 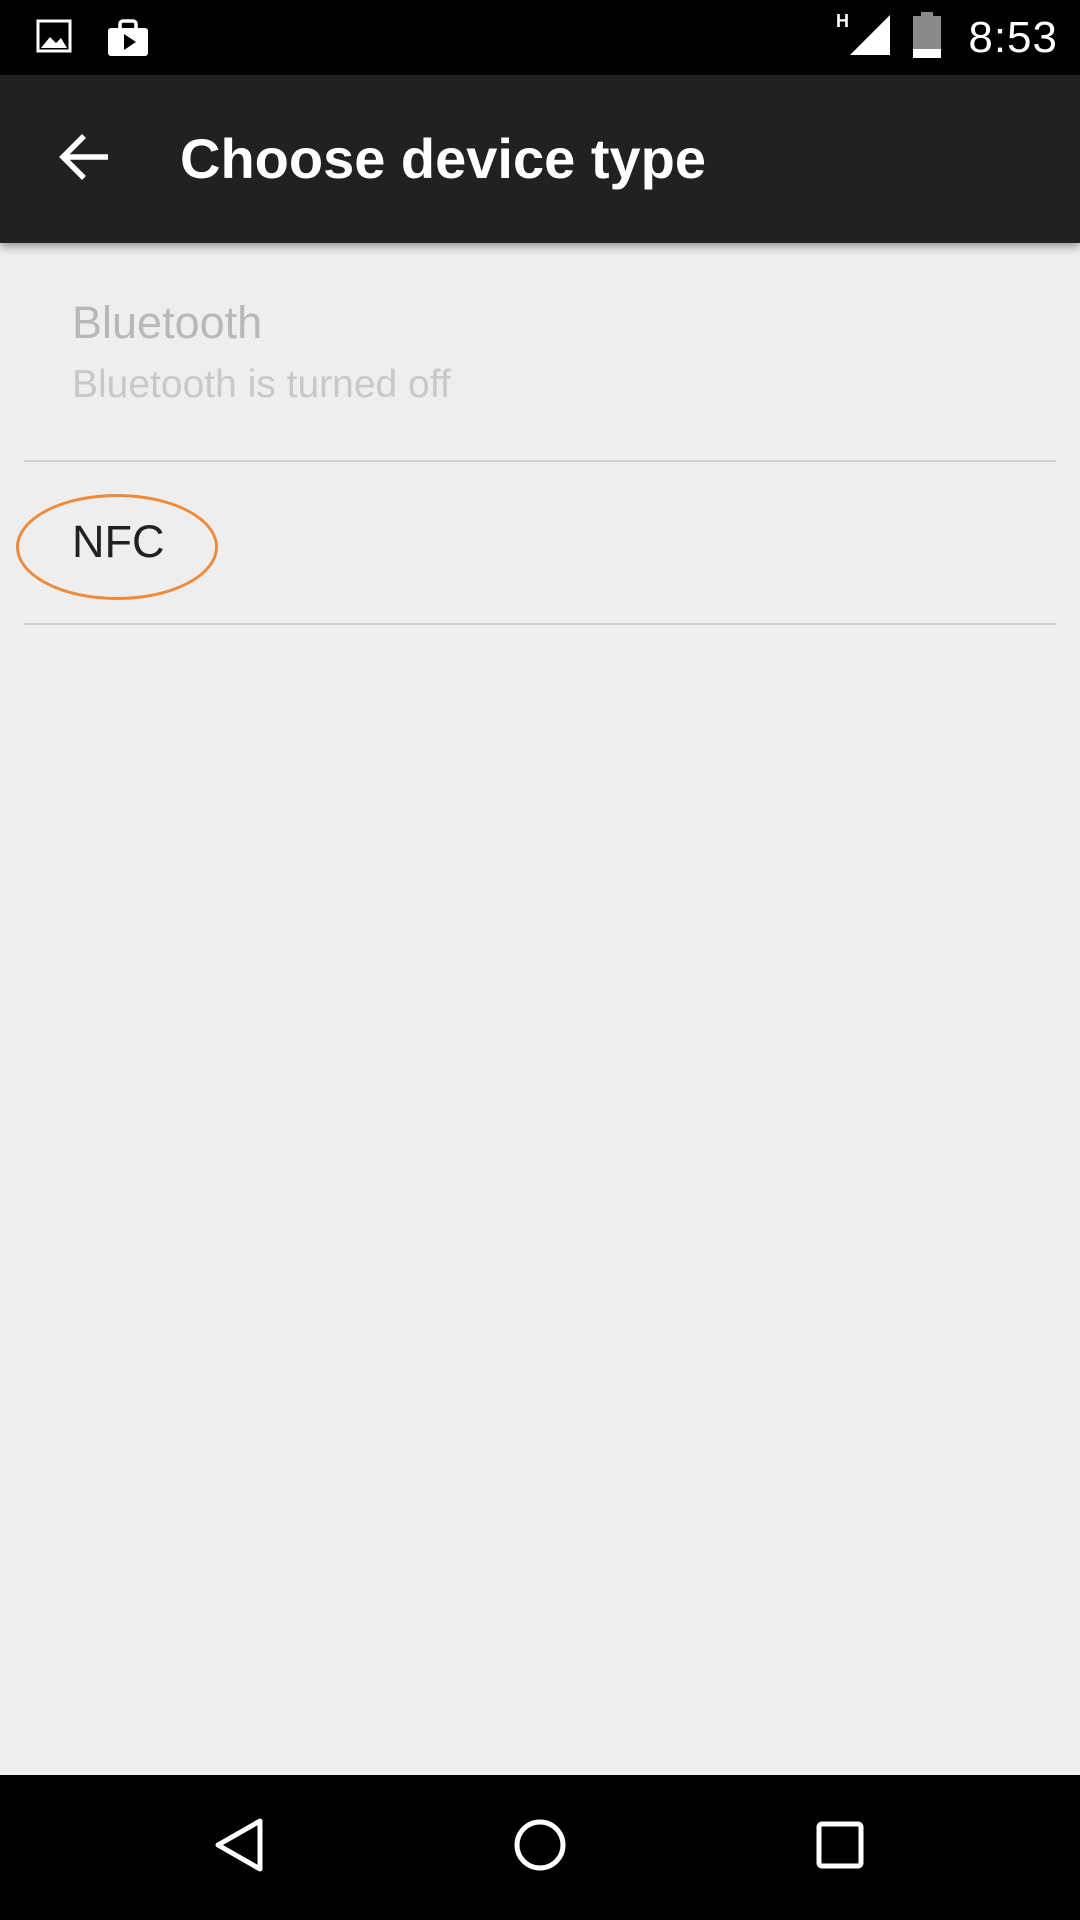 I want to click on nav-back-button, so click(x=240, y=1847).